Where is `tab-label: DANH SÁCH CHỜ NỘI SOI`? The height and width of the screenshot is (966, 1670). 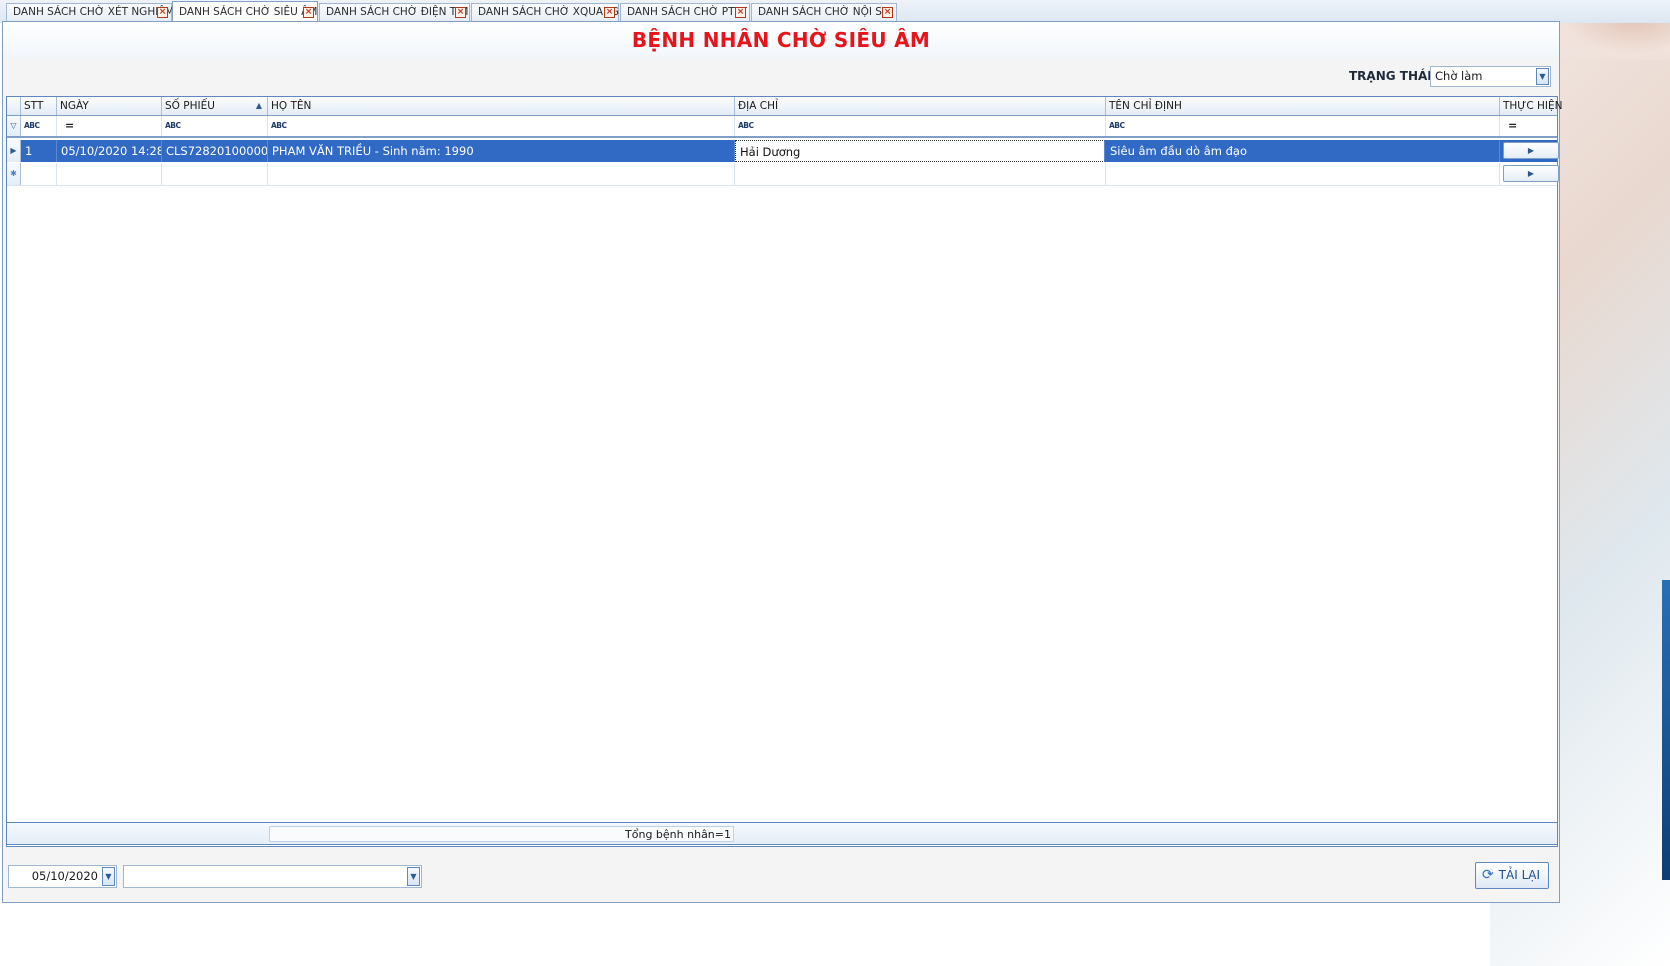
tab-label: DANH SÁCH CHỜ NỘI SOI is located at coordinates (826, 12).